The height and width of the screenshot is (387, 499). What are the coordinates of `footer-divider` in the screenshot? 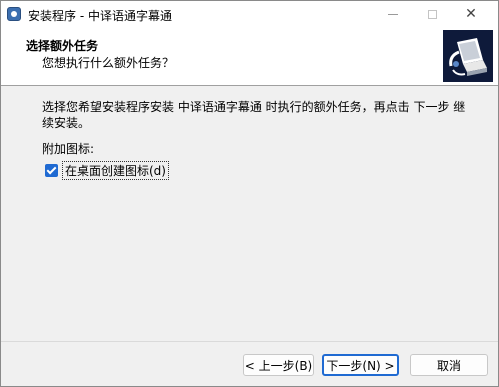 It's located at (249, 341).